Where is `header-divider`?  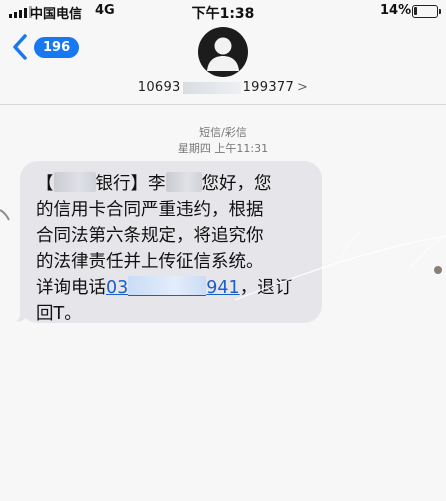
header-divider is located at coordinates (223, 104).